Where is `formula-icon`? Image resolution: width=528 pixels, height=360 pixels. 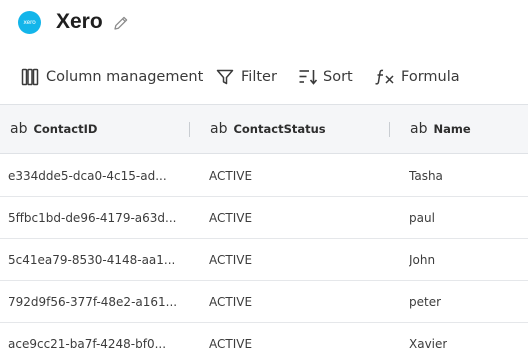
formula-icon is located at coordinates (385, 77).